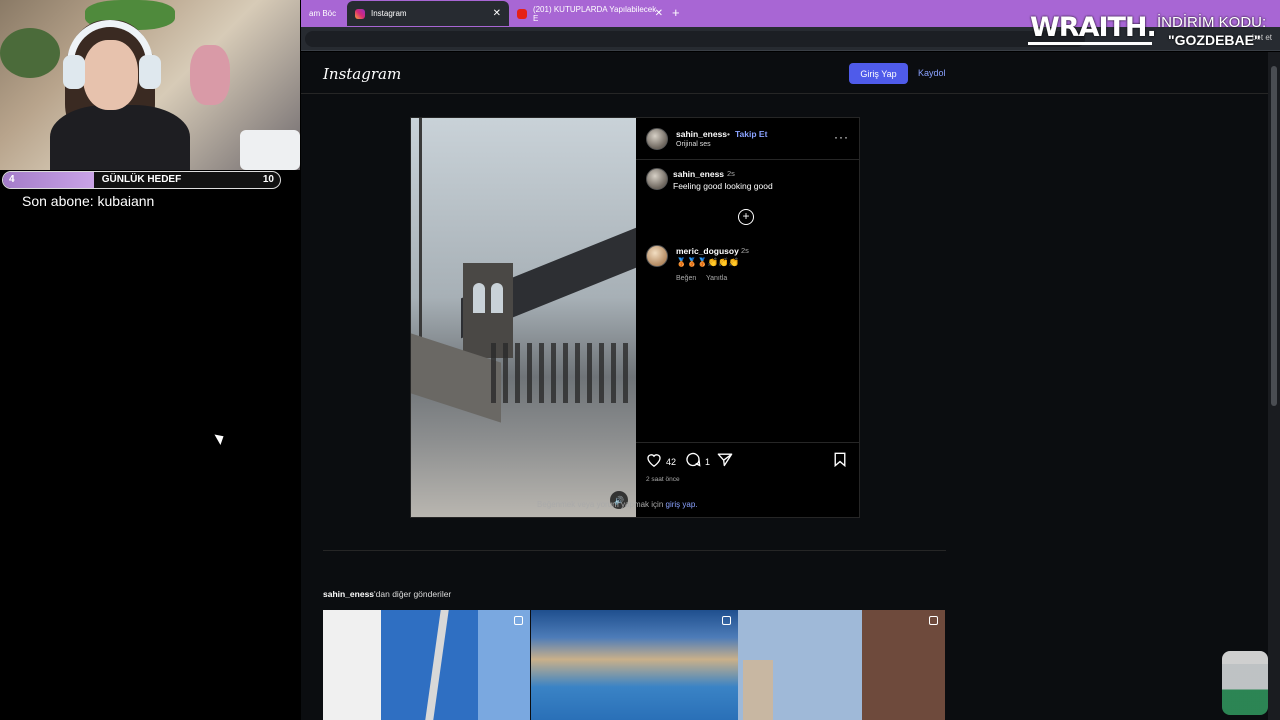 Image resolution: width=1280 pixels, height=720 pixels. I want to click on tab-youtube: (201) KUTUPLARDA Yapılabilecek E ✕, so click(590, 13).